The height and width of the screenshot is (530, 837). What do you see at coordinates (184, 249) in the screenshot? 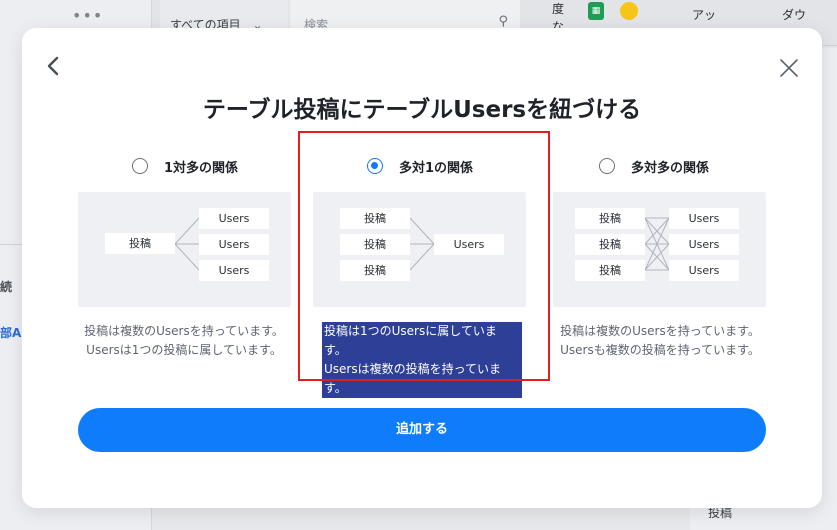
I see `diagram-one-to-many: 投稿 Users Users Users` at bounding box center [184, 249].